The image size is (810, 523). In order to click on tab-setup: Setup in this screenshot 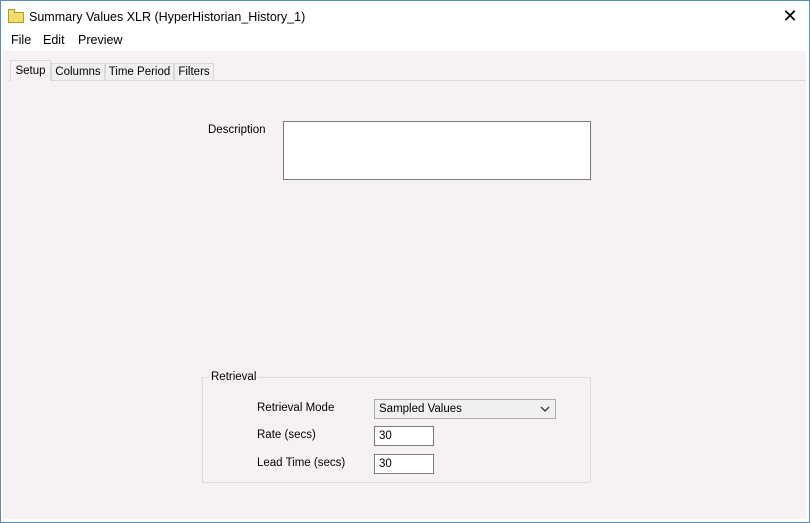, I will do `click(30, 70)`.